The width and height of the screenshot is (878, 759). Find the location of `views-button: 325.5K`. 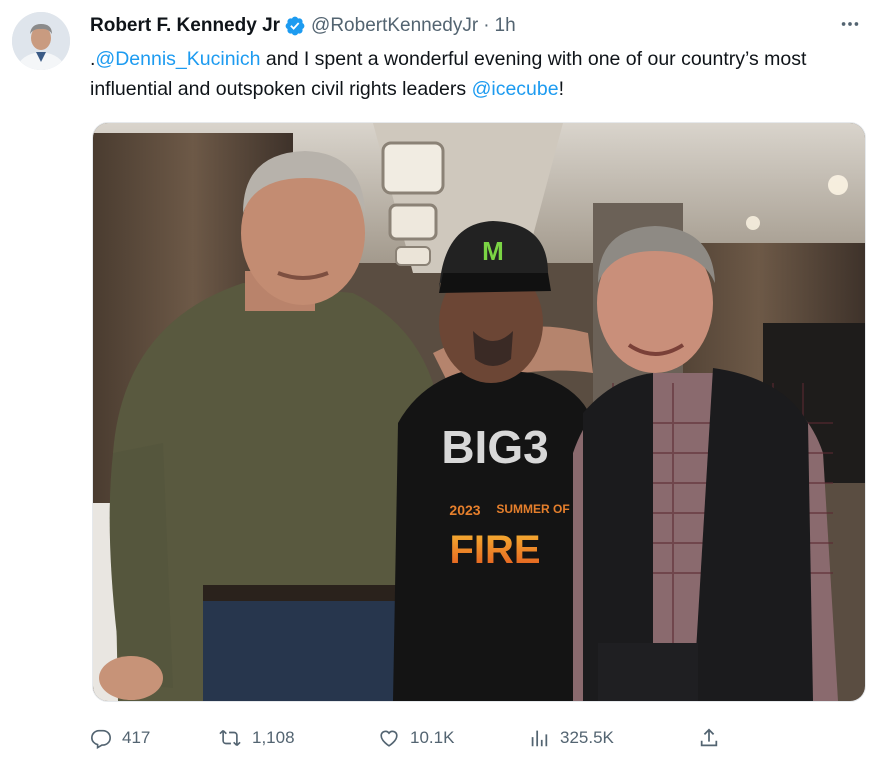

views-button: 325.5K is located at coordinates (613, 738).